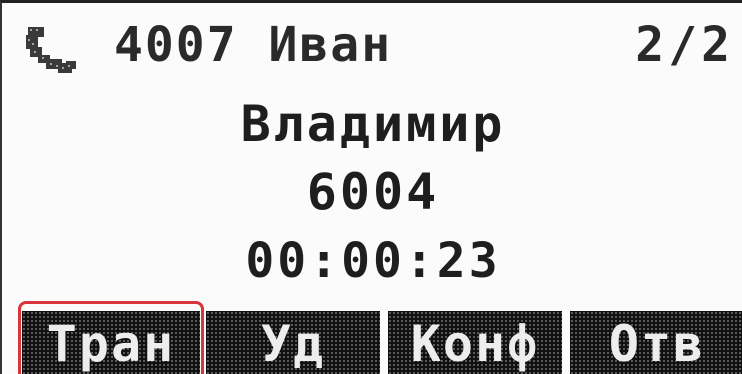 The height and width of the screenshot is (374, 742). I want to click on softkey-hold: Уд, so click(293, 342).